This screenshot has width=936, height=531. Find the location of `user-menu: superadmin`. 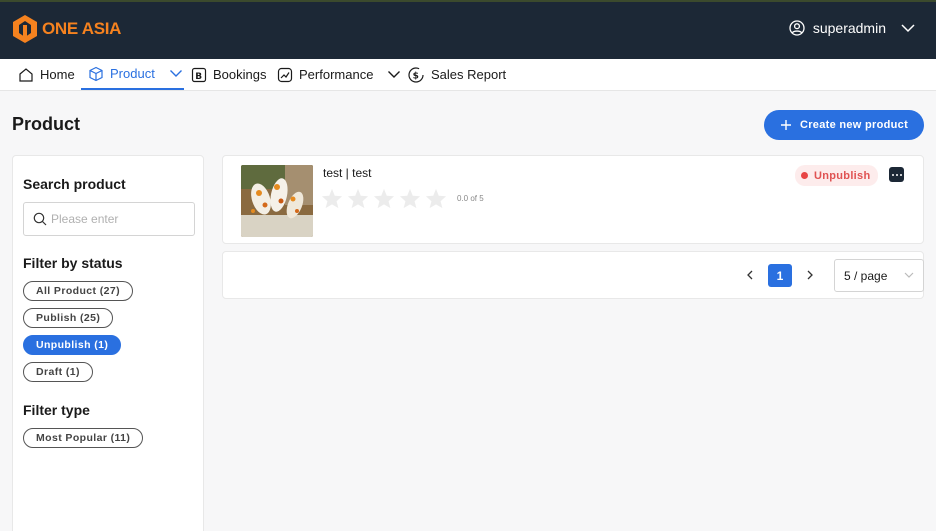

user-menu: superadmin is located at coordinates (852, 28).